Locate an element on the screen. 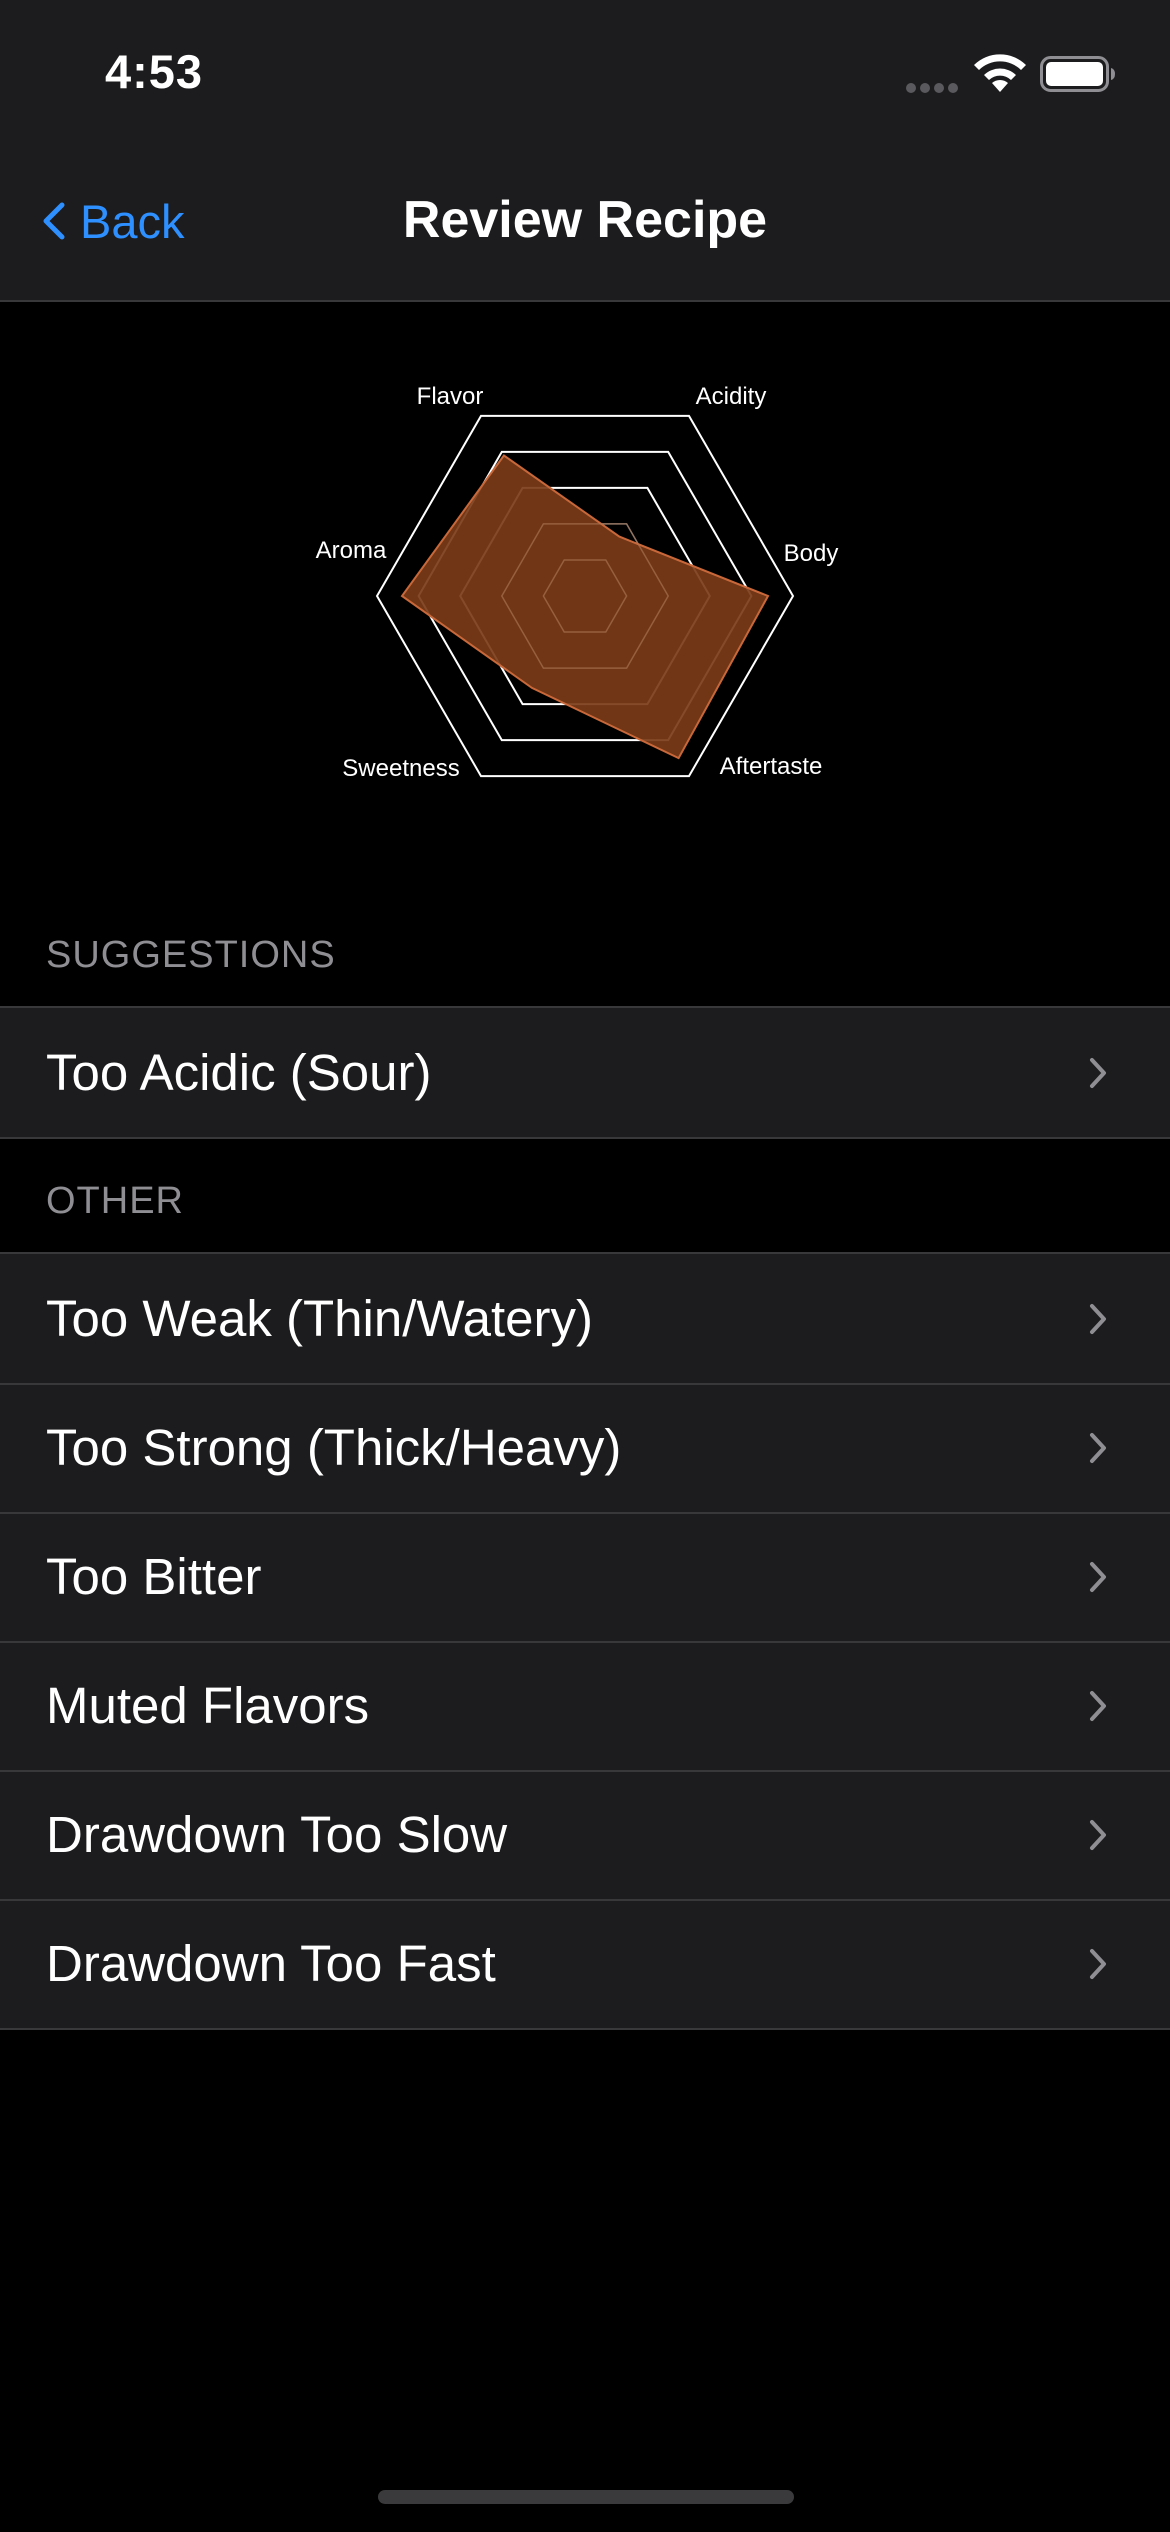 This screenshot has height=2532, width=1170. home-indicator is located at coordinates (586, 2497).